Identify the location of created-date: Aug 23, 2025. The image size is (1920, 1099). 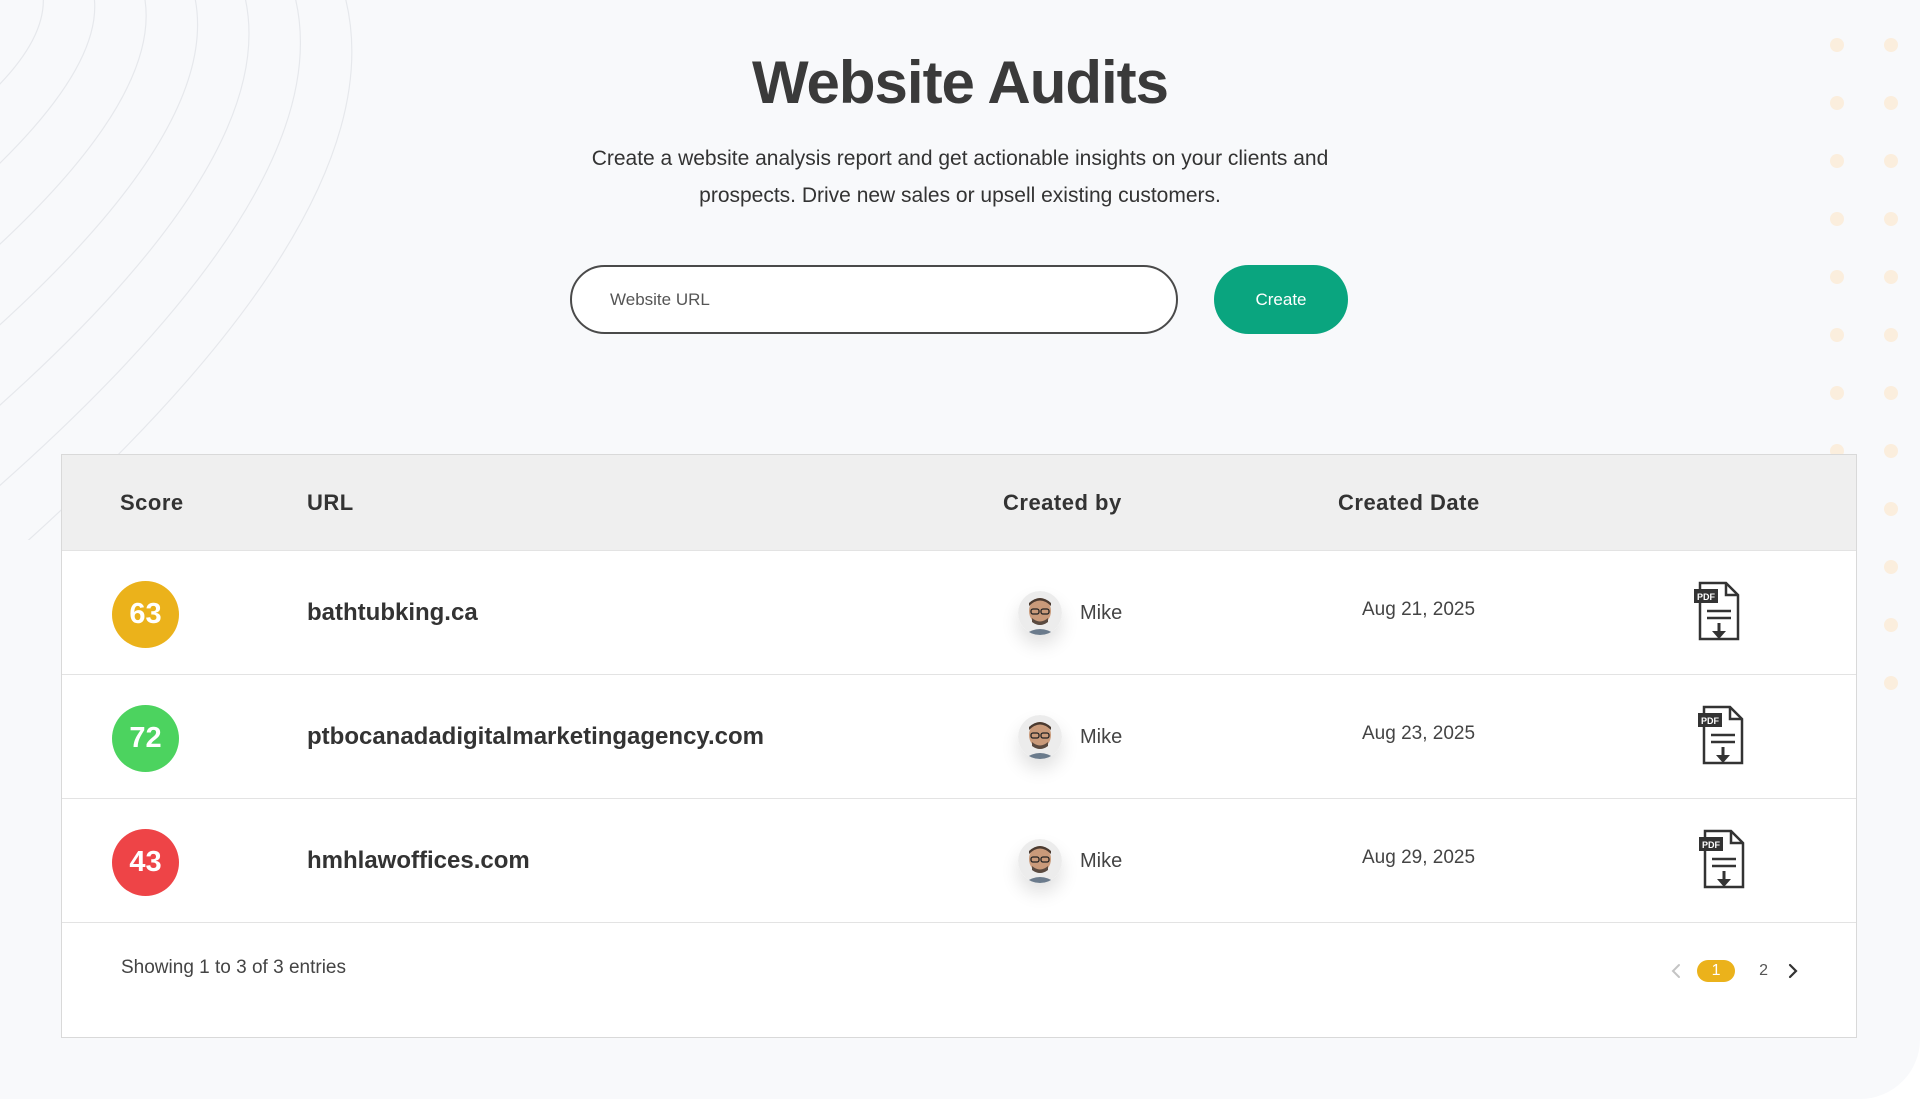
(1419, 733).